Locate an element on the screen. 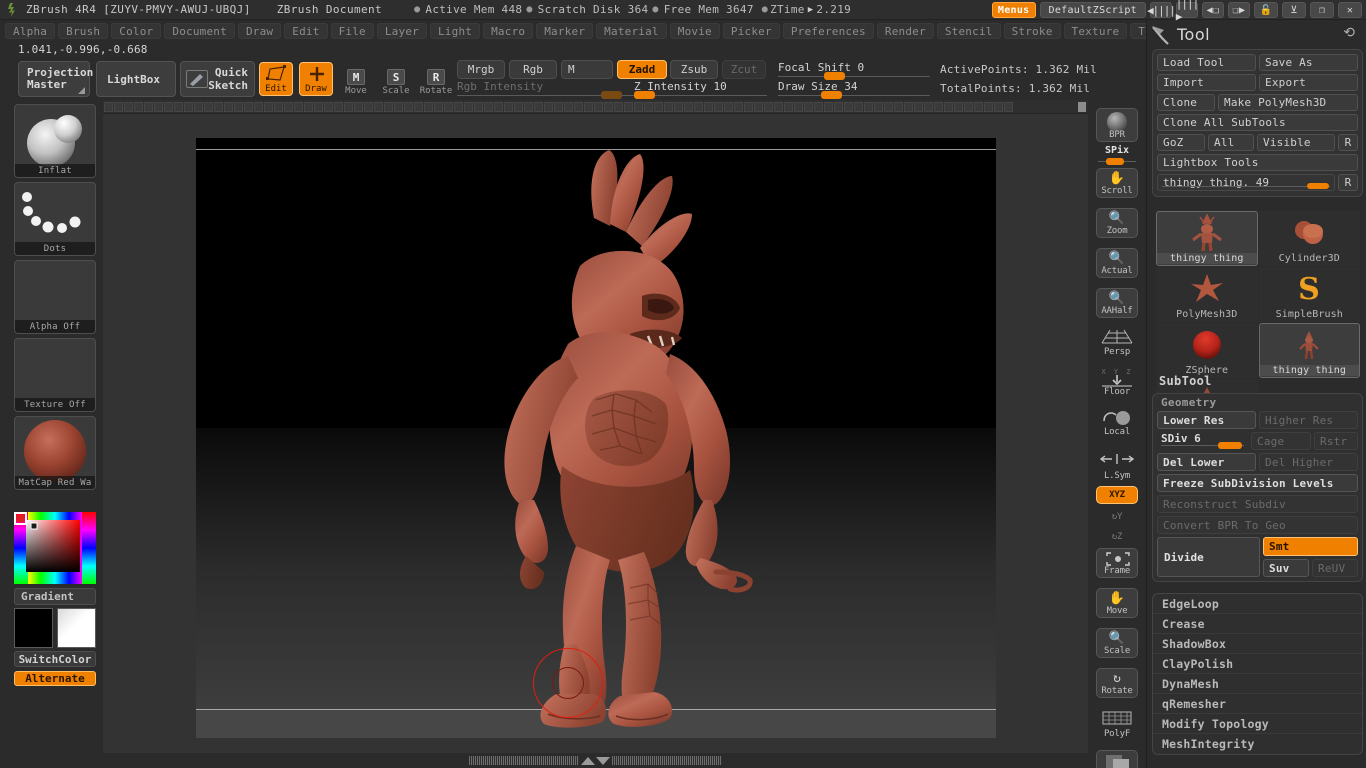  lightbox-tools-button: Lightbox Tools is located at coordinates (1257, 162).